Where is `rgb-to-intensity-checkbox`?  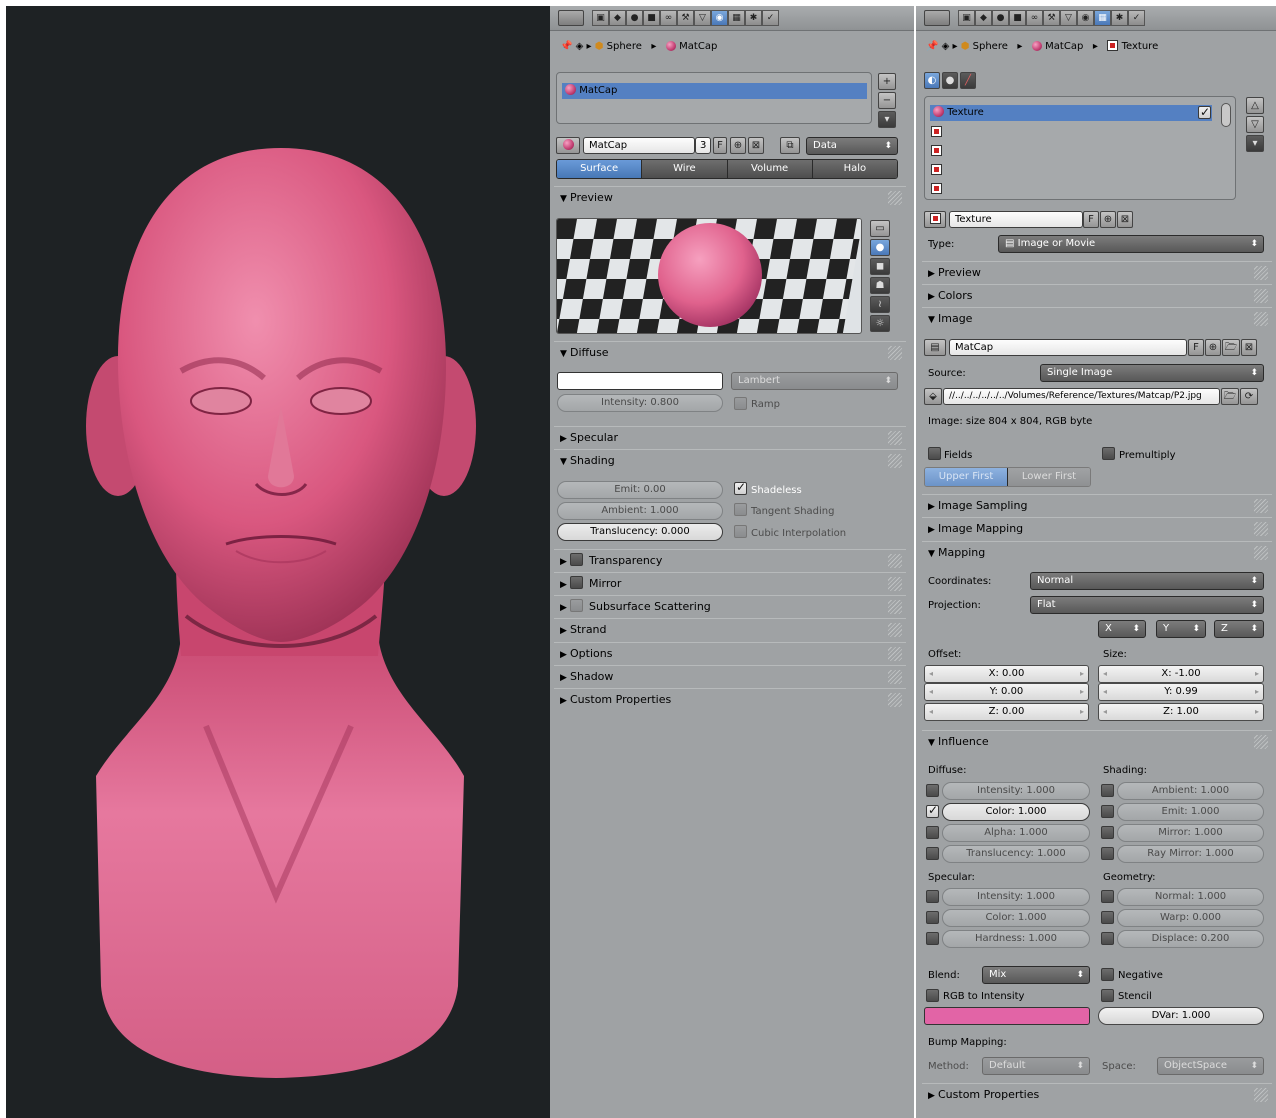 rgb-to-intensity-checkbox is located at coordinates (932, 995).